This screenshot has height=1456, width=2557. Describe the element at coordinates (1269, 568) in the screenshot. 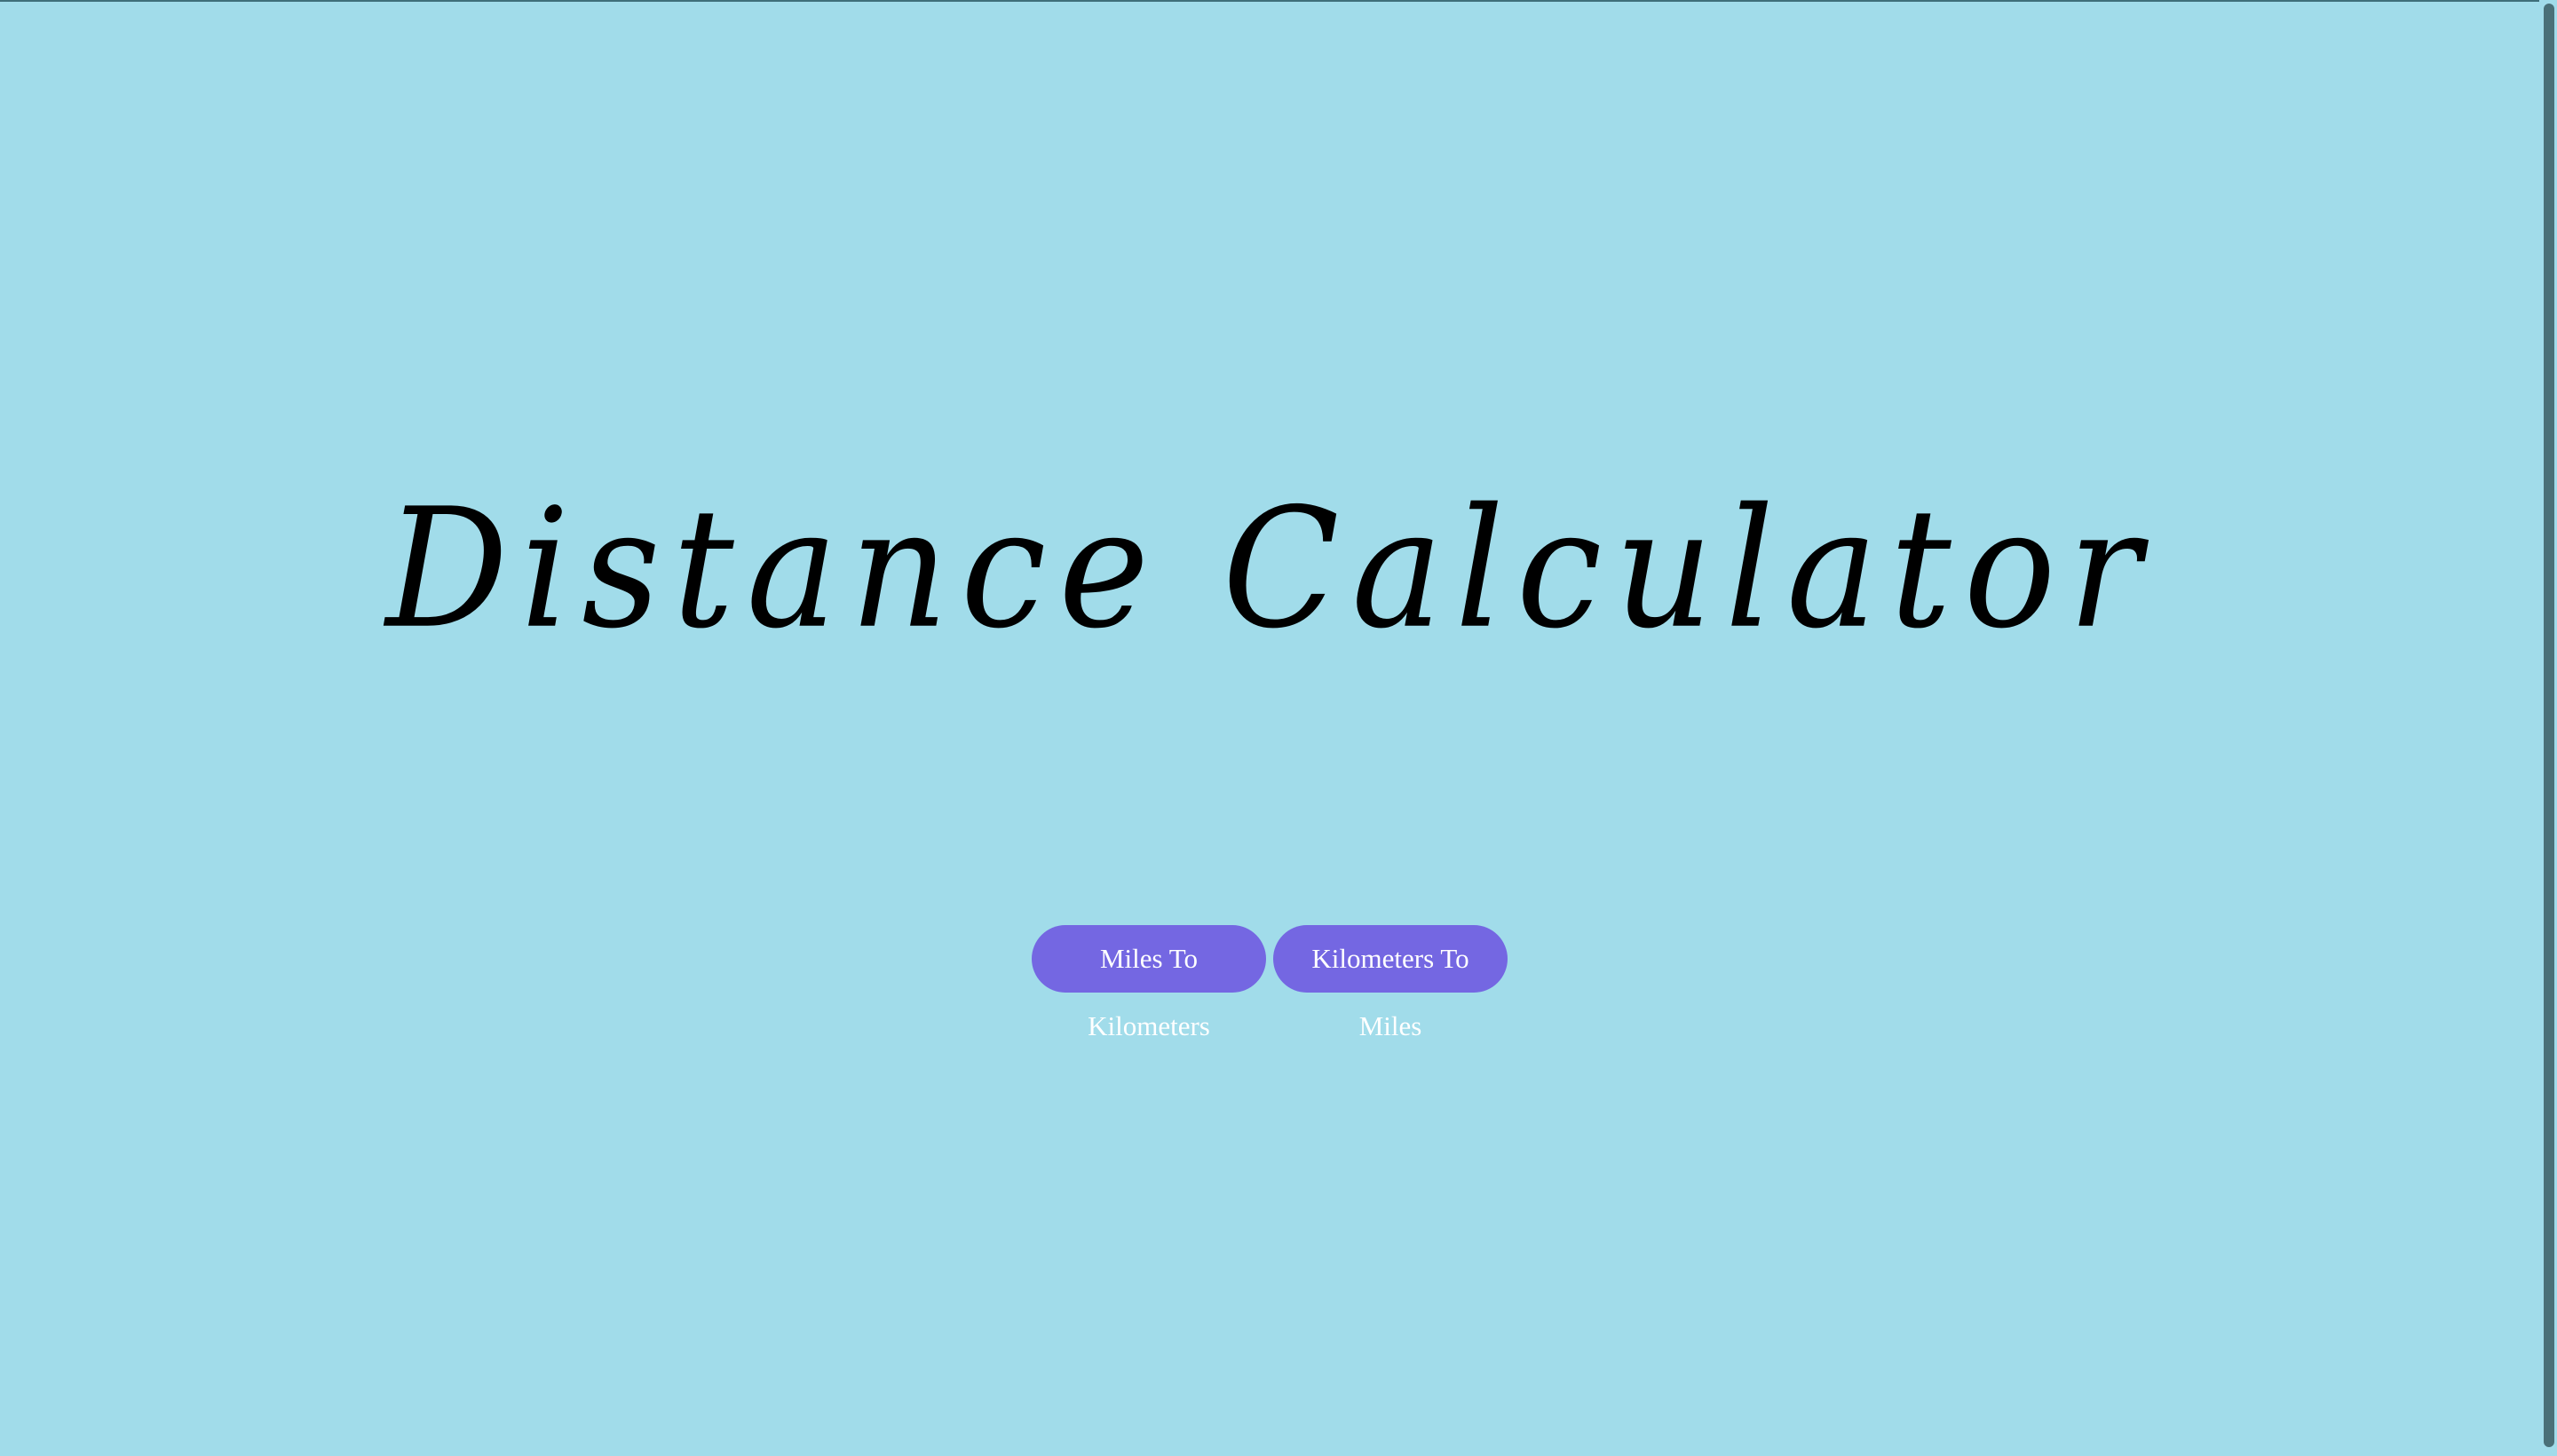

I see `page-title: Distance Calculator` at that location.